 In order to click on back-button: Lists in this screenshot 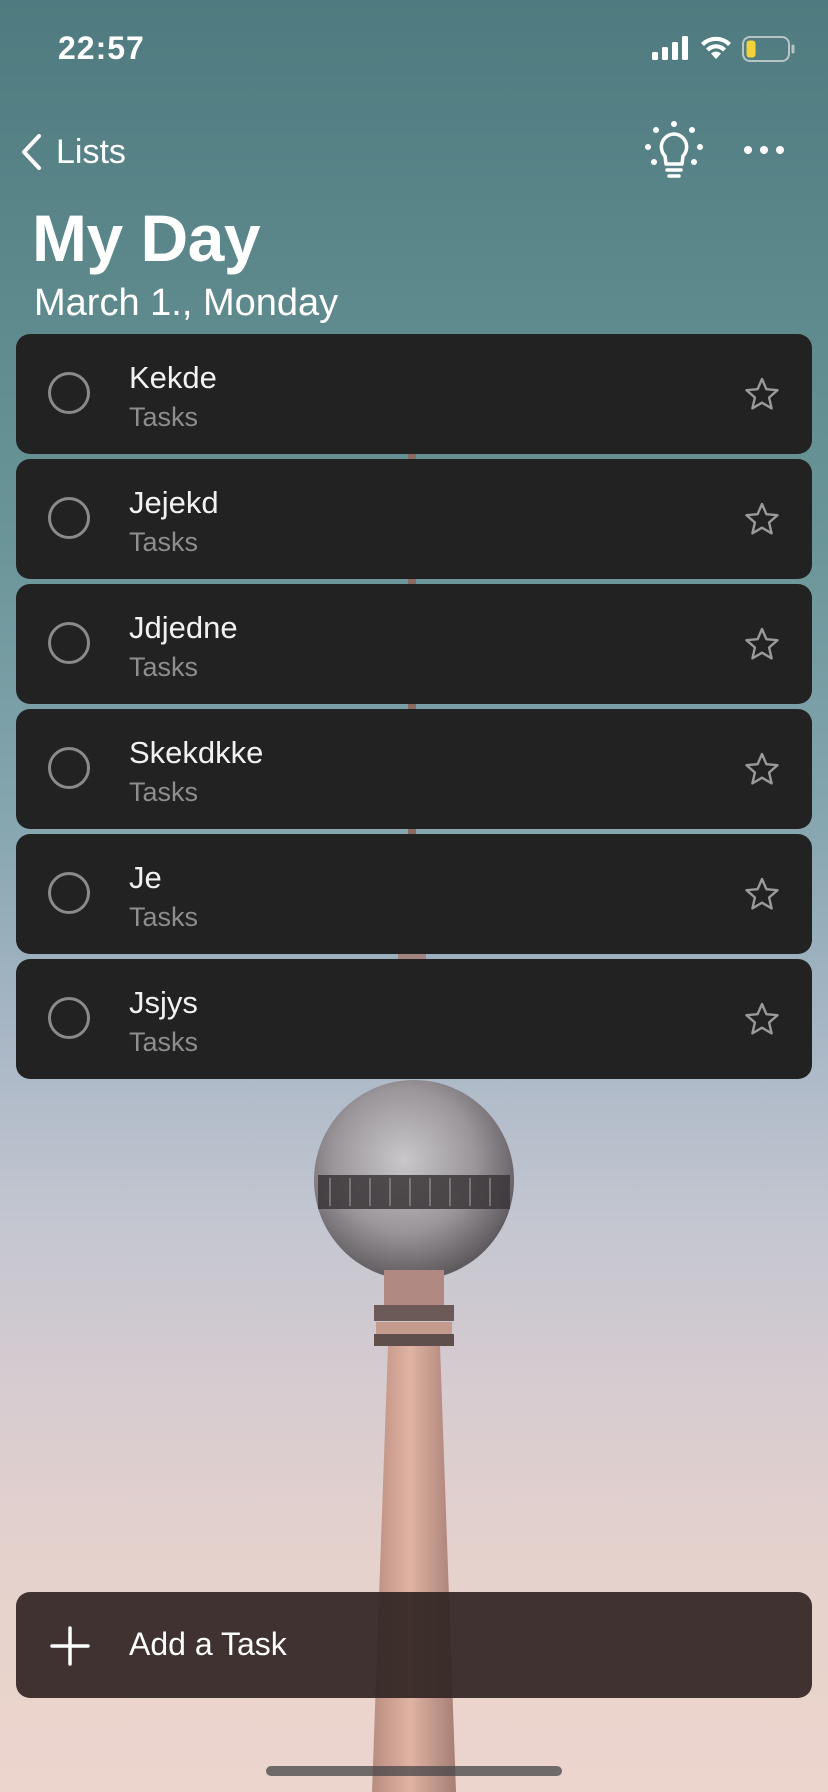, I will do `click(73, 152)`.